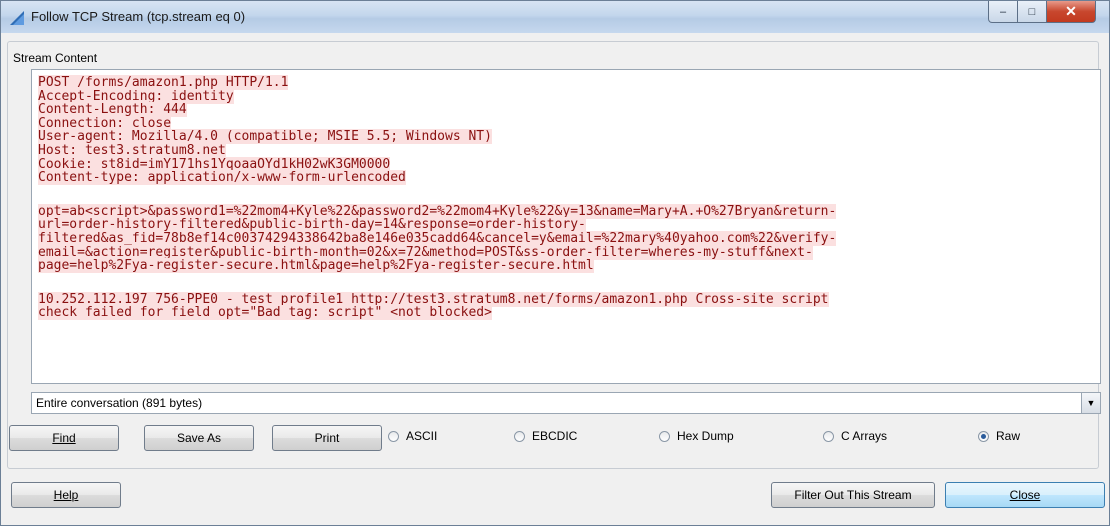 This screenshot has width=1110, height=526. What do you see at coordinates (163, 82) in the screenshot?
I see `stream-line: POST /forms/amazon1.php HTTP/1.1` at bounding box center [163, 82].